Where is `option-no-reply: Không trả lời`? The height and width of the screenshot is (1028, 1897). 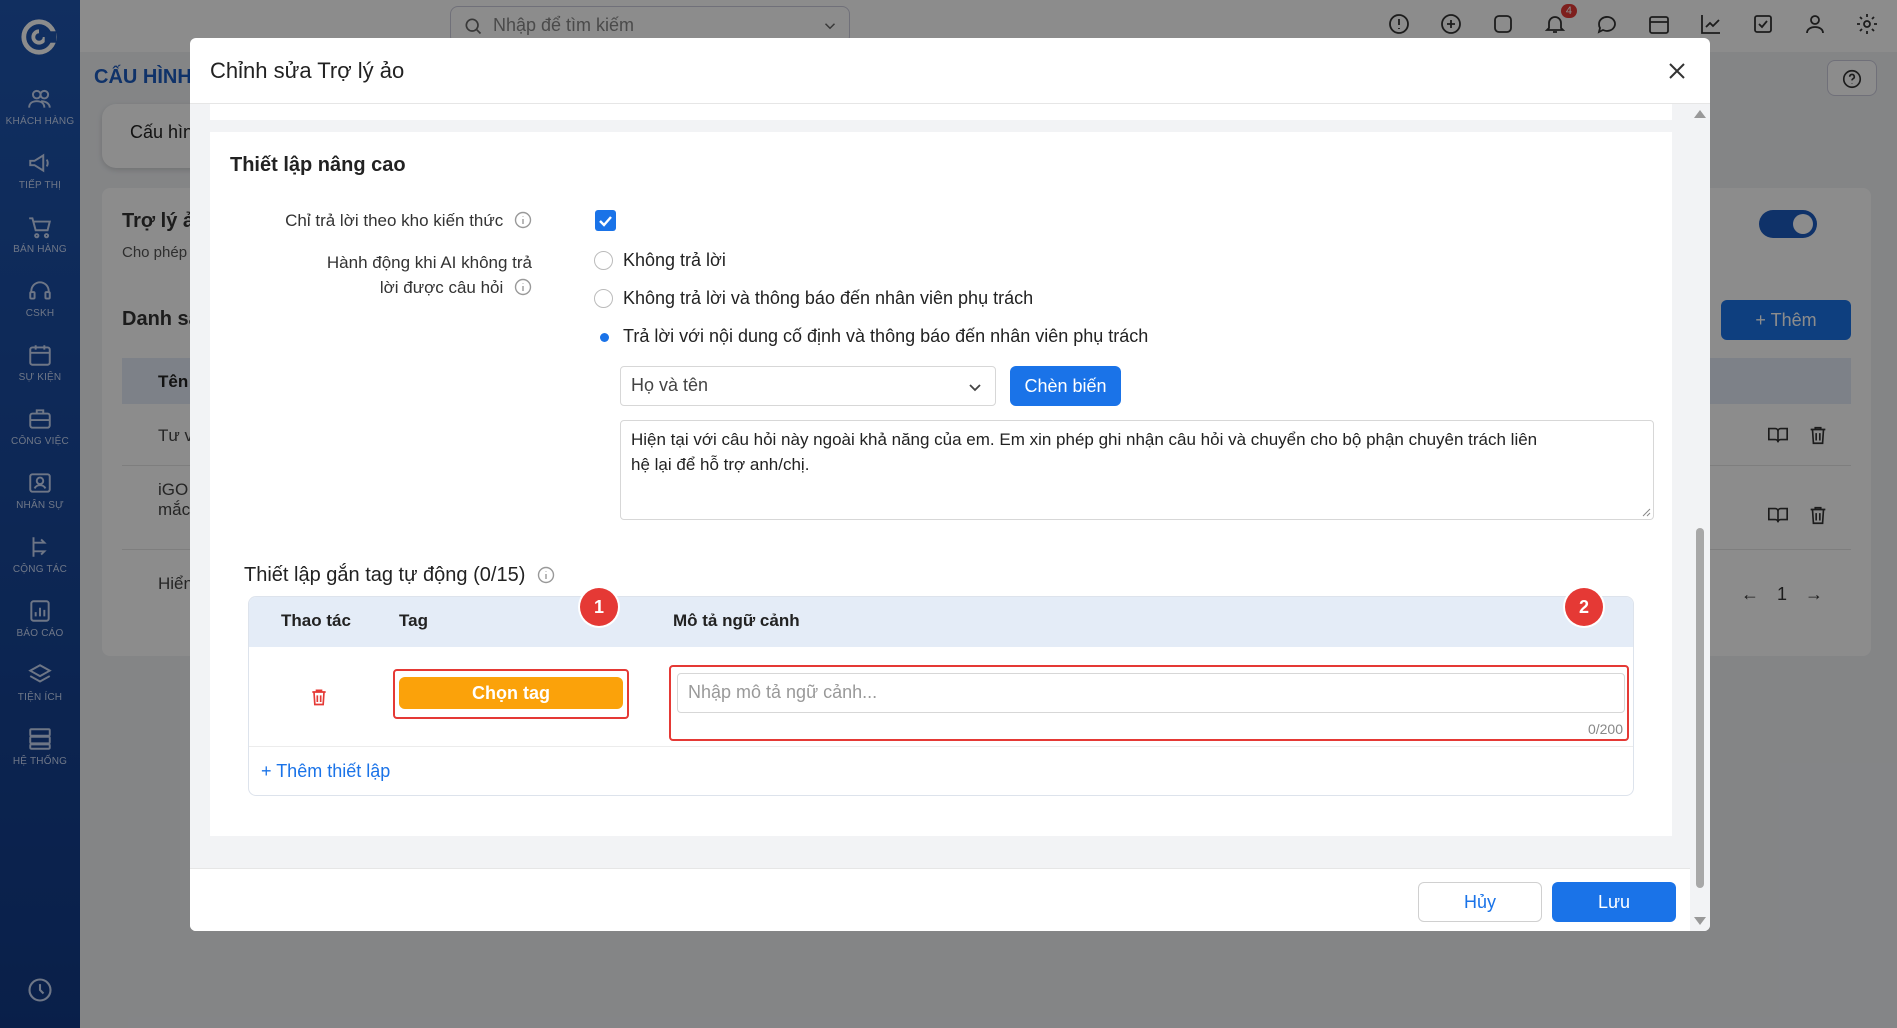 option-no-reply: Không trả lời is located at coordinates (660, 260).